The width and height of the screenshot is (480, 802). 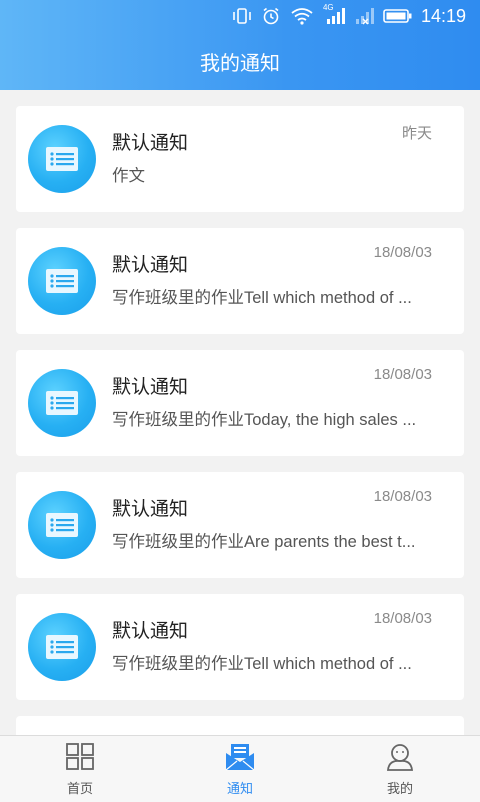 What do you see at coordinates (416, 133) in the screenshot?
I see `notification-date: 昨天` at bounding box center [416, 133].